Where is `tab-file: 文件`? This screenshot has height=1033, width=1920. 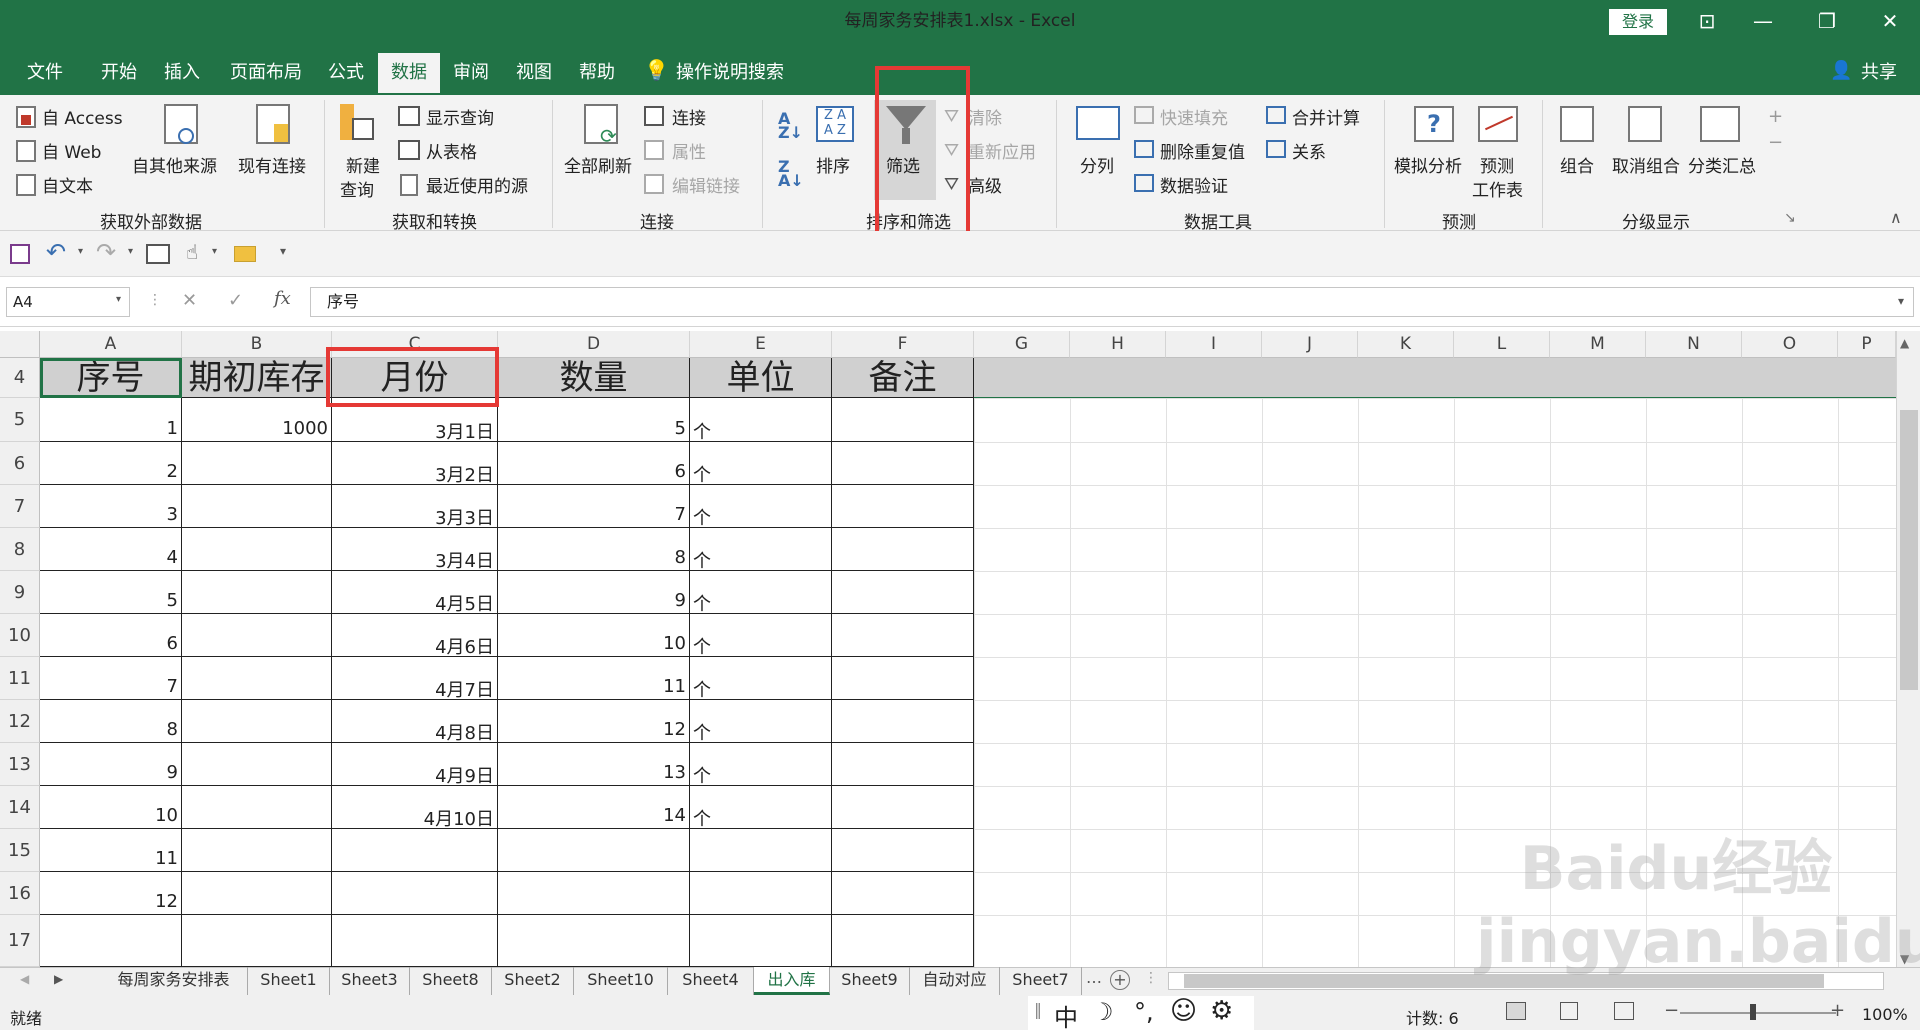 tab-file: 文件 is located at coordinates (45, 73).